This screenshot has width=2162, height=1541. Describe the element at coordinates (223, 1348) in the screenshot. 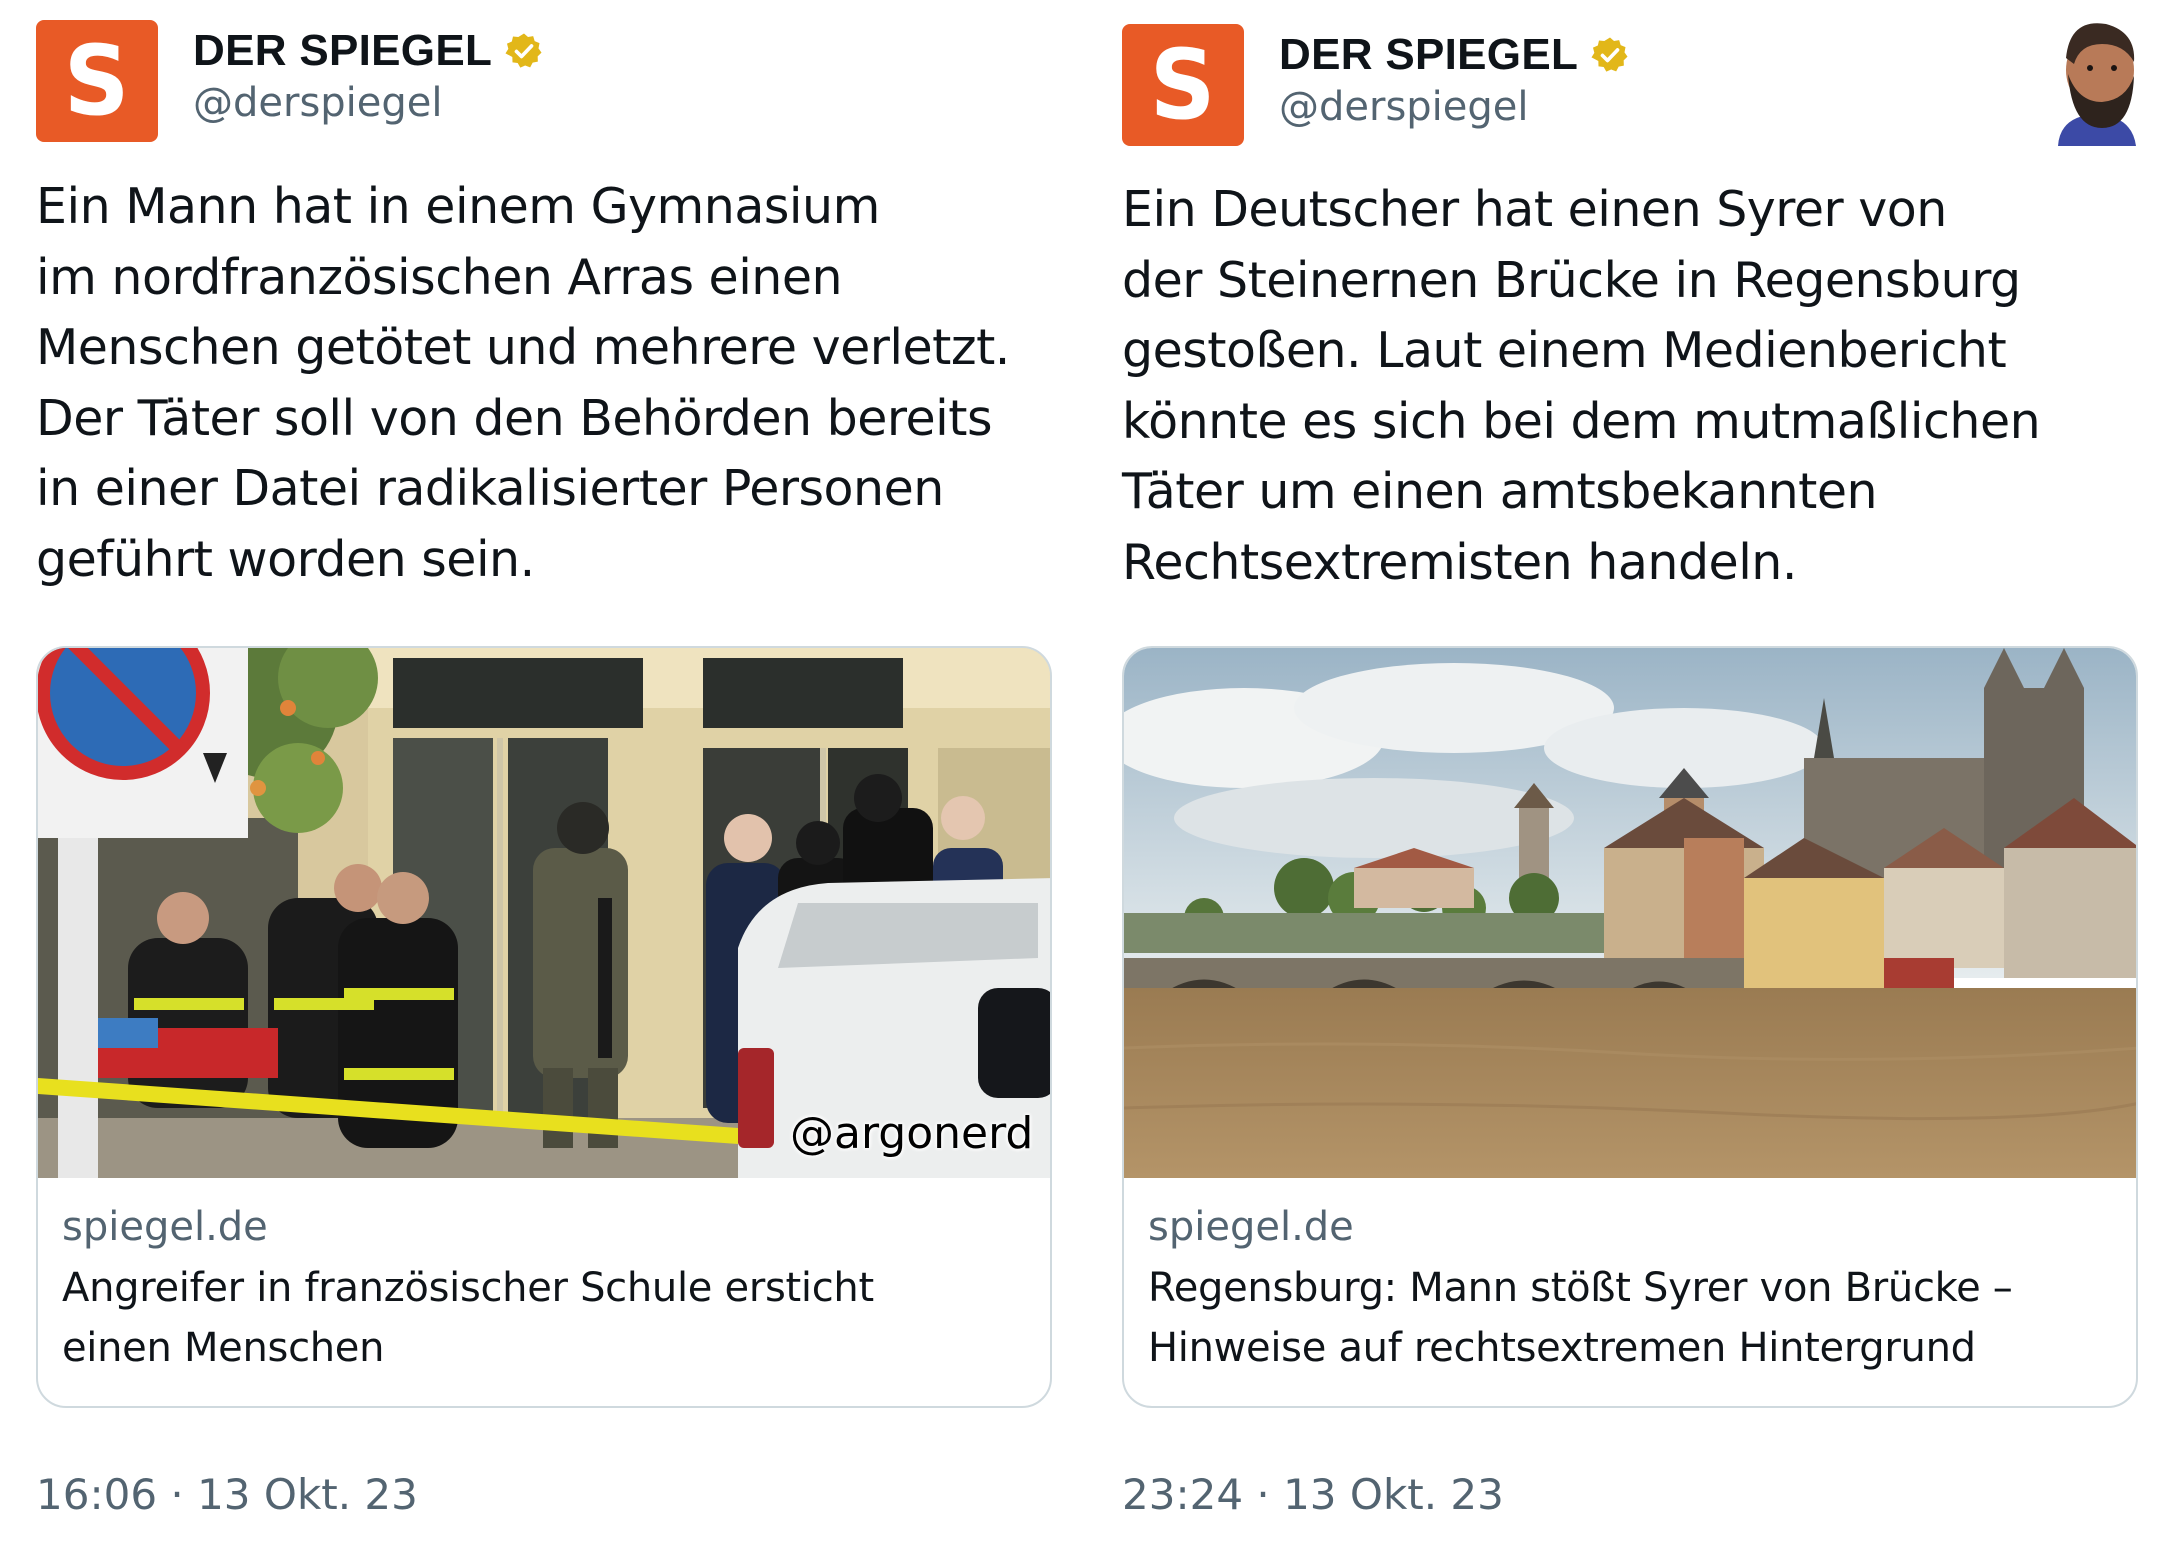

I see `card-title-line: einen Menschen` at that location.